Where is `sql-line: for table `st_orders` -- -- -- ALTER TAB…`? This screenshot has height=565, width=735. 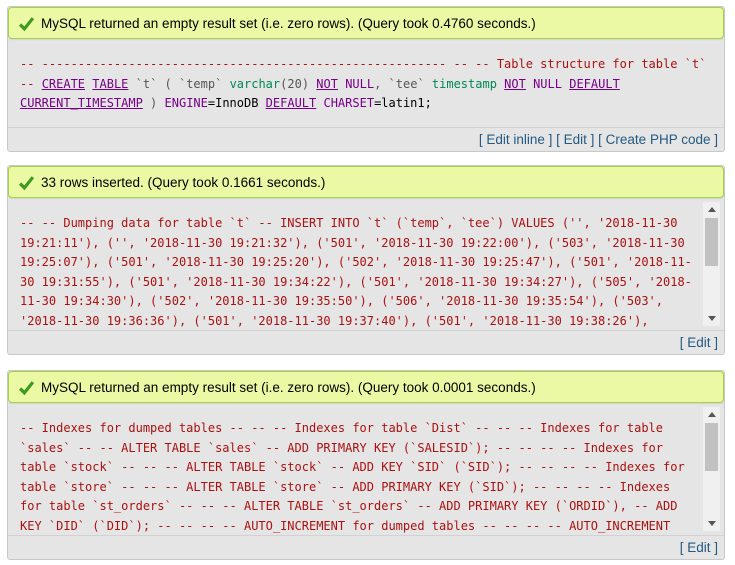 sql-line: for table `st_orders` -- -- -- ALTER TAB… is located at coordinates (349, 506).